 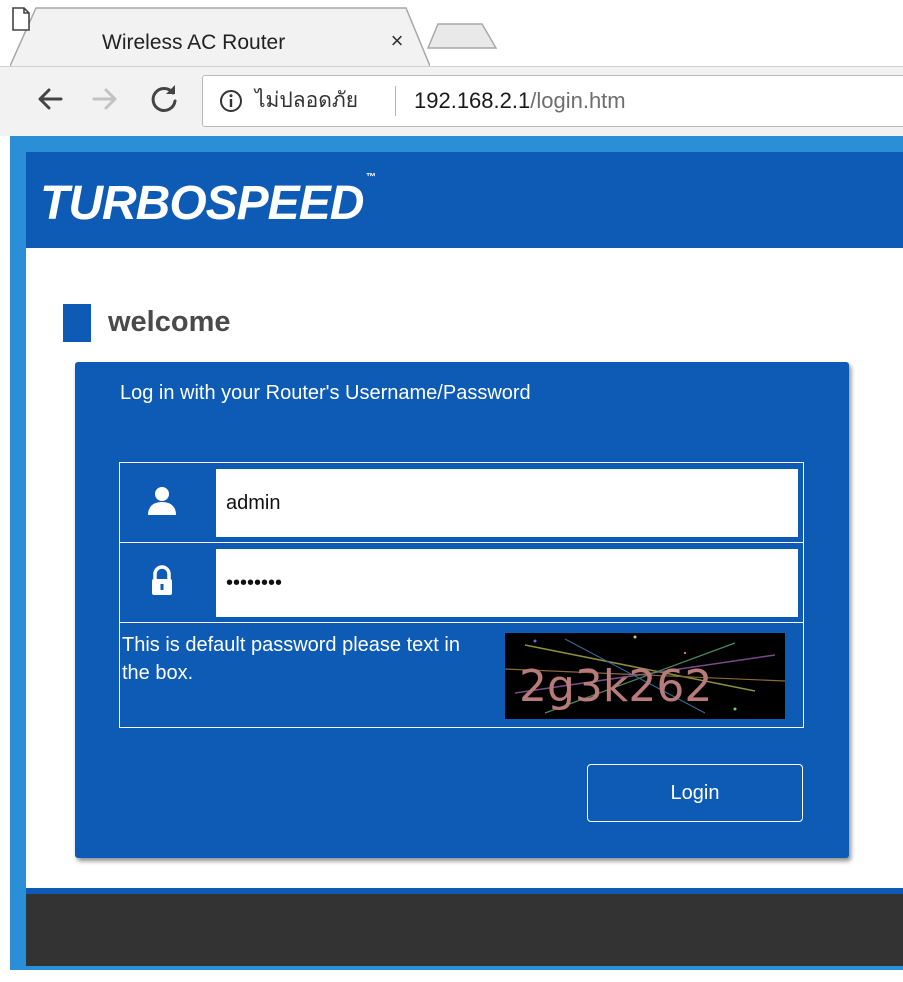 I want to click on user-icon, so click(x=162, y=501).